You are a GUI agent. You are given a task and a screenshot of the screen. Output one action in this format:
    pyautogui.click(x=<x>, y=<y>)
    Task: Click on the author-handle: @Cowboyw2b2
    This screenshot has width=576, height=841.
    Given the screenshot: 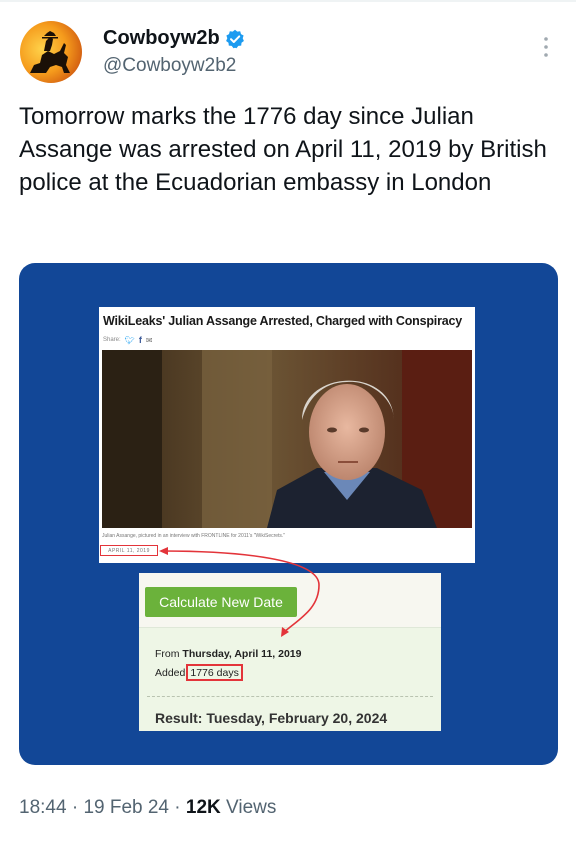 What is the action you would take?
    pyautogui.click(x=169, y=66)
    